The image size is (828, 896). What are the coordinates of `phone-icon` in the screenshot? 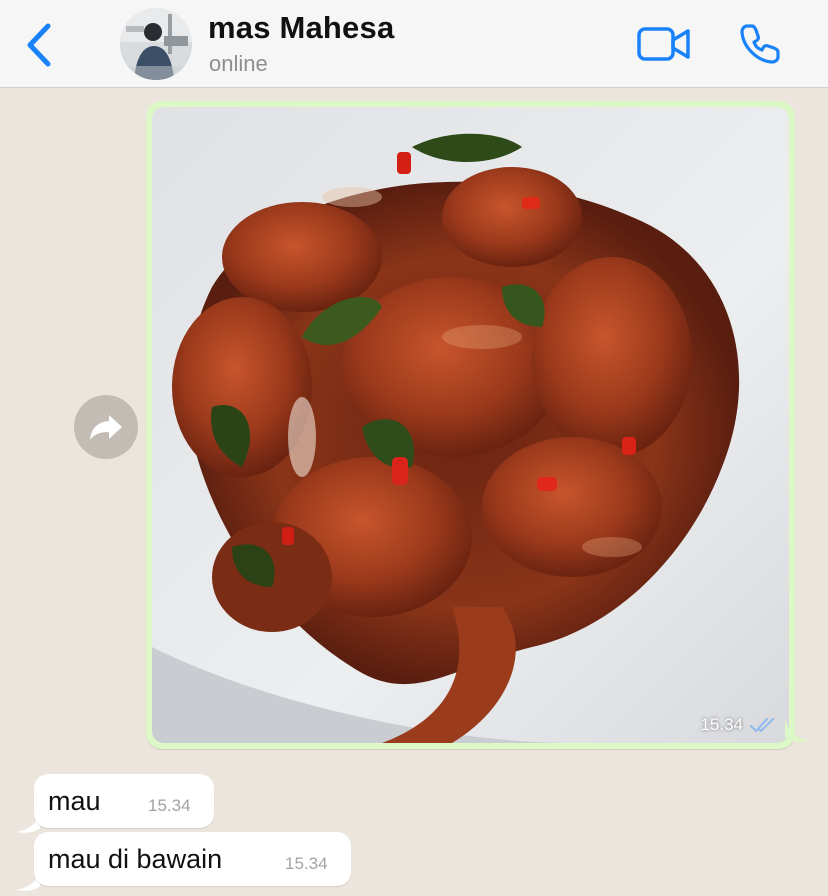 It's located at (760, 44).